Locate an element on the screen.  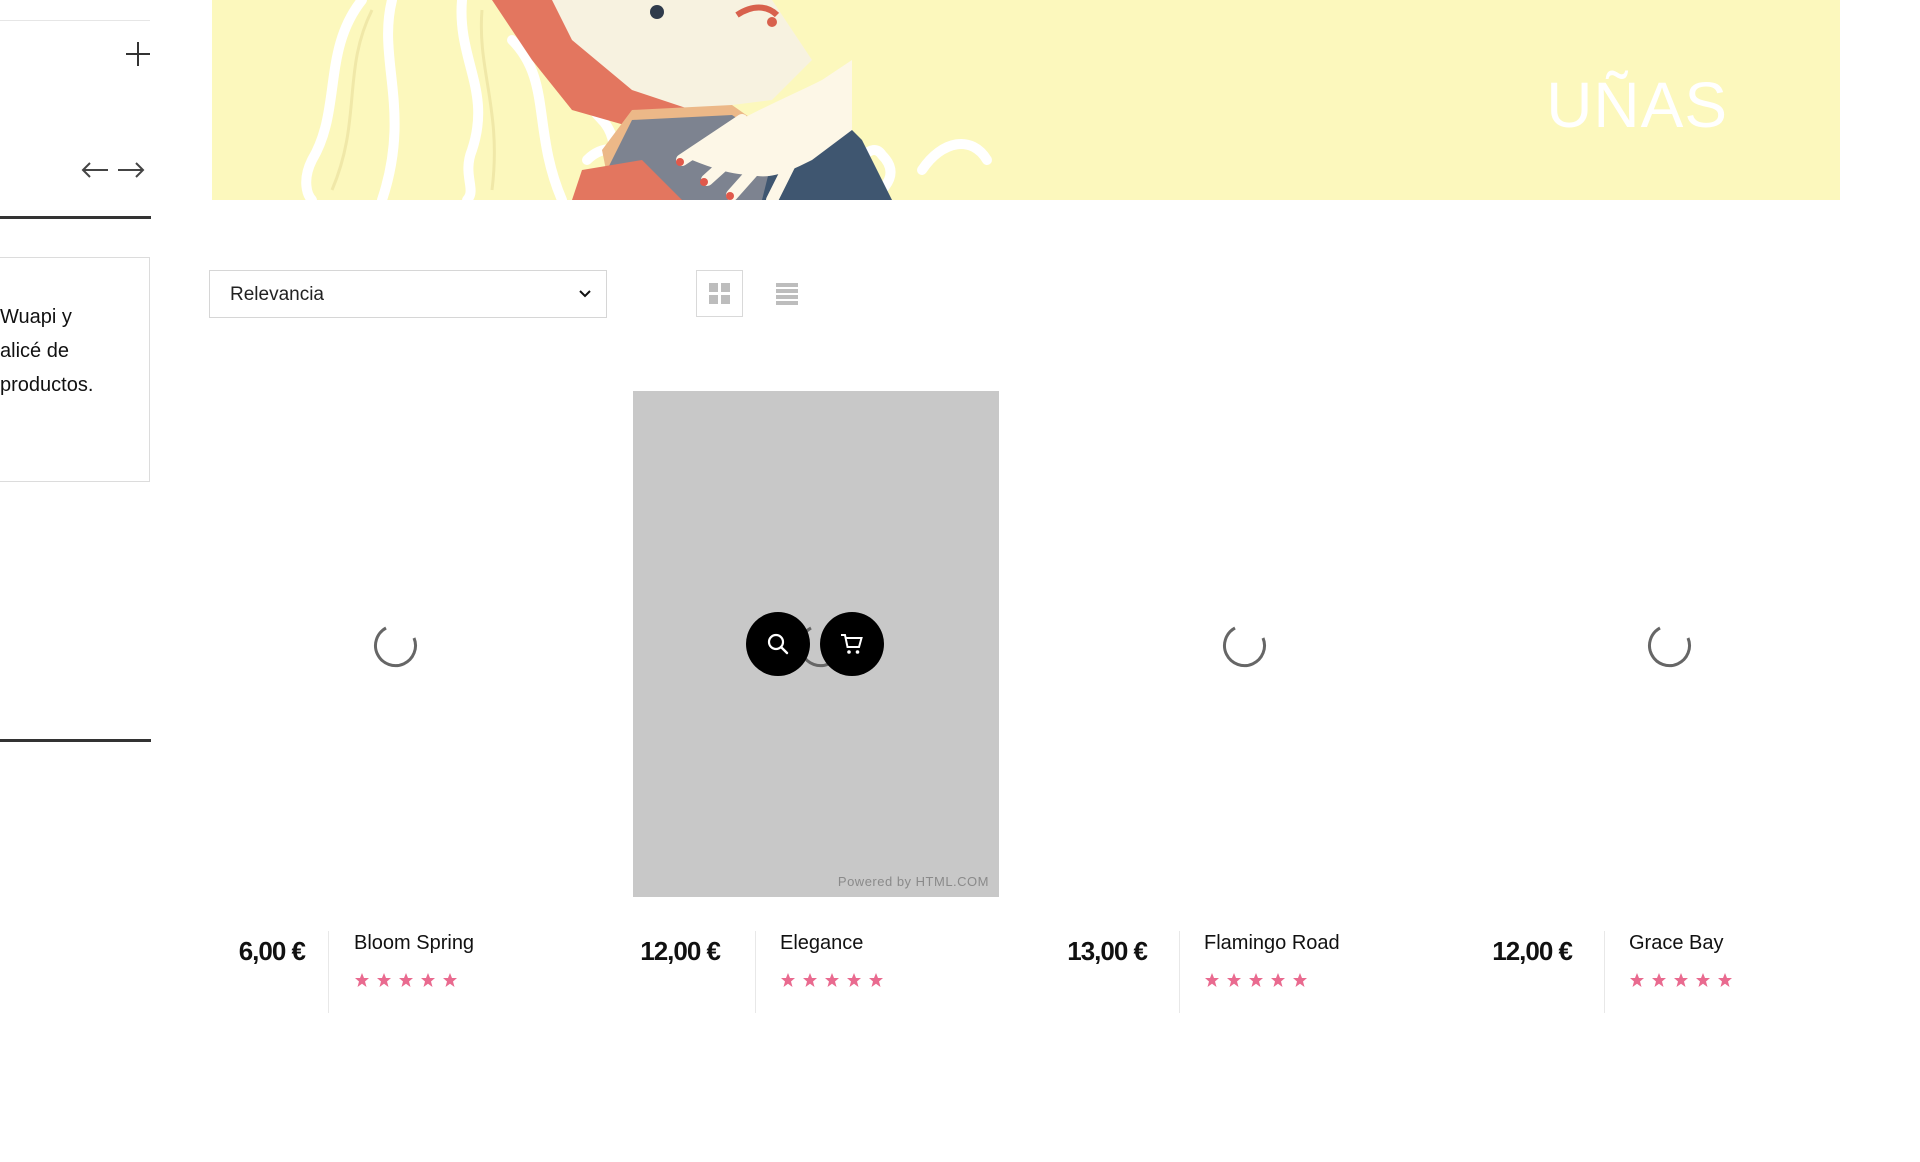
next-arrow-icon is located at coordinates (131, 170).